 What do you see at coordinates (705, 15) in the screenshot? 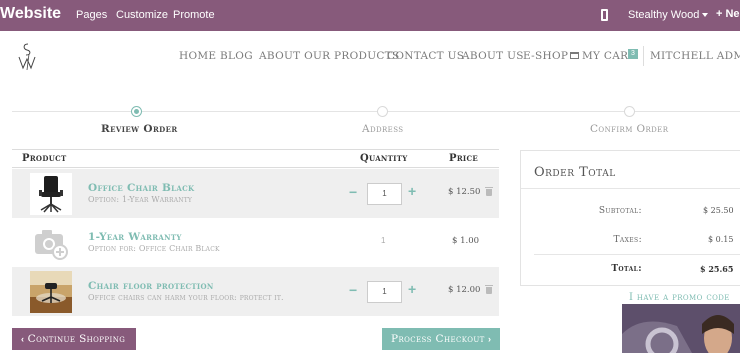
I see `chevron-down-icon` at bounding box center [705, 15].